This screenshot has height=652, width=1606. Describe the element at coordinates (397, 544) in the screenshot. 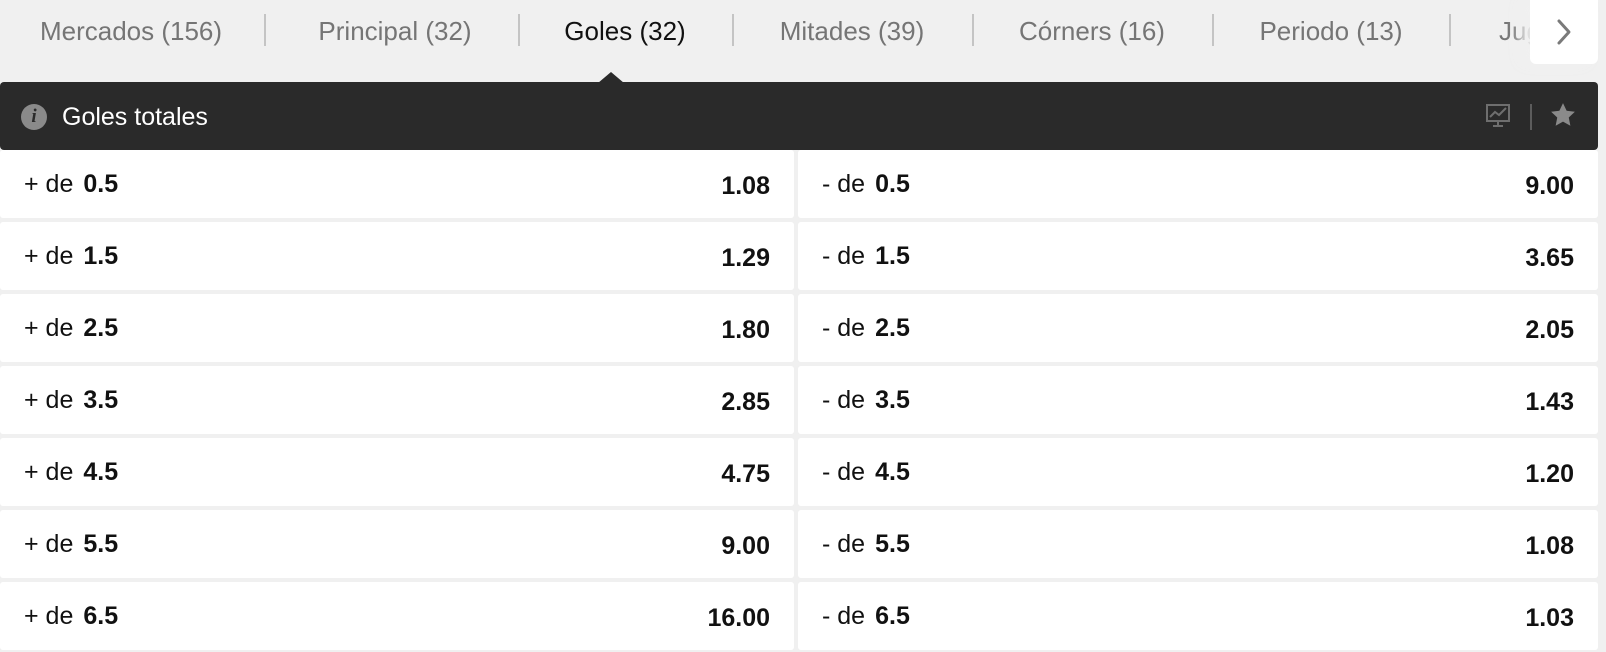

I see `over-selection-button: + de 5.5 9.00` at that location.